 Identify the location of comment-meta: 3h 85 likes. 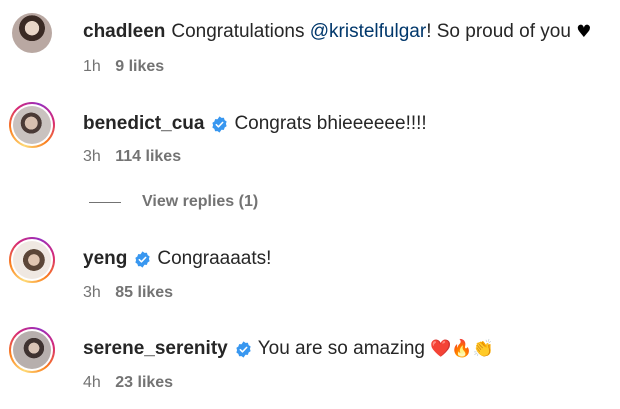
(128, 293).